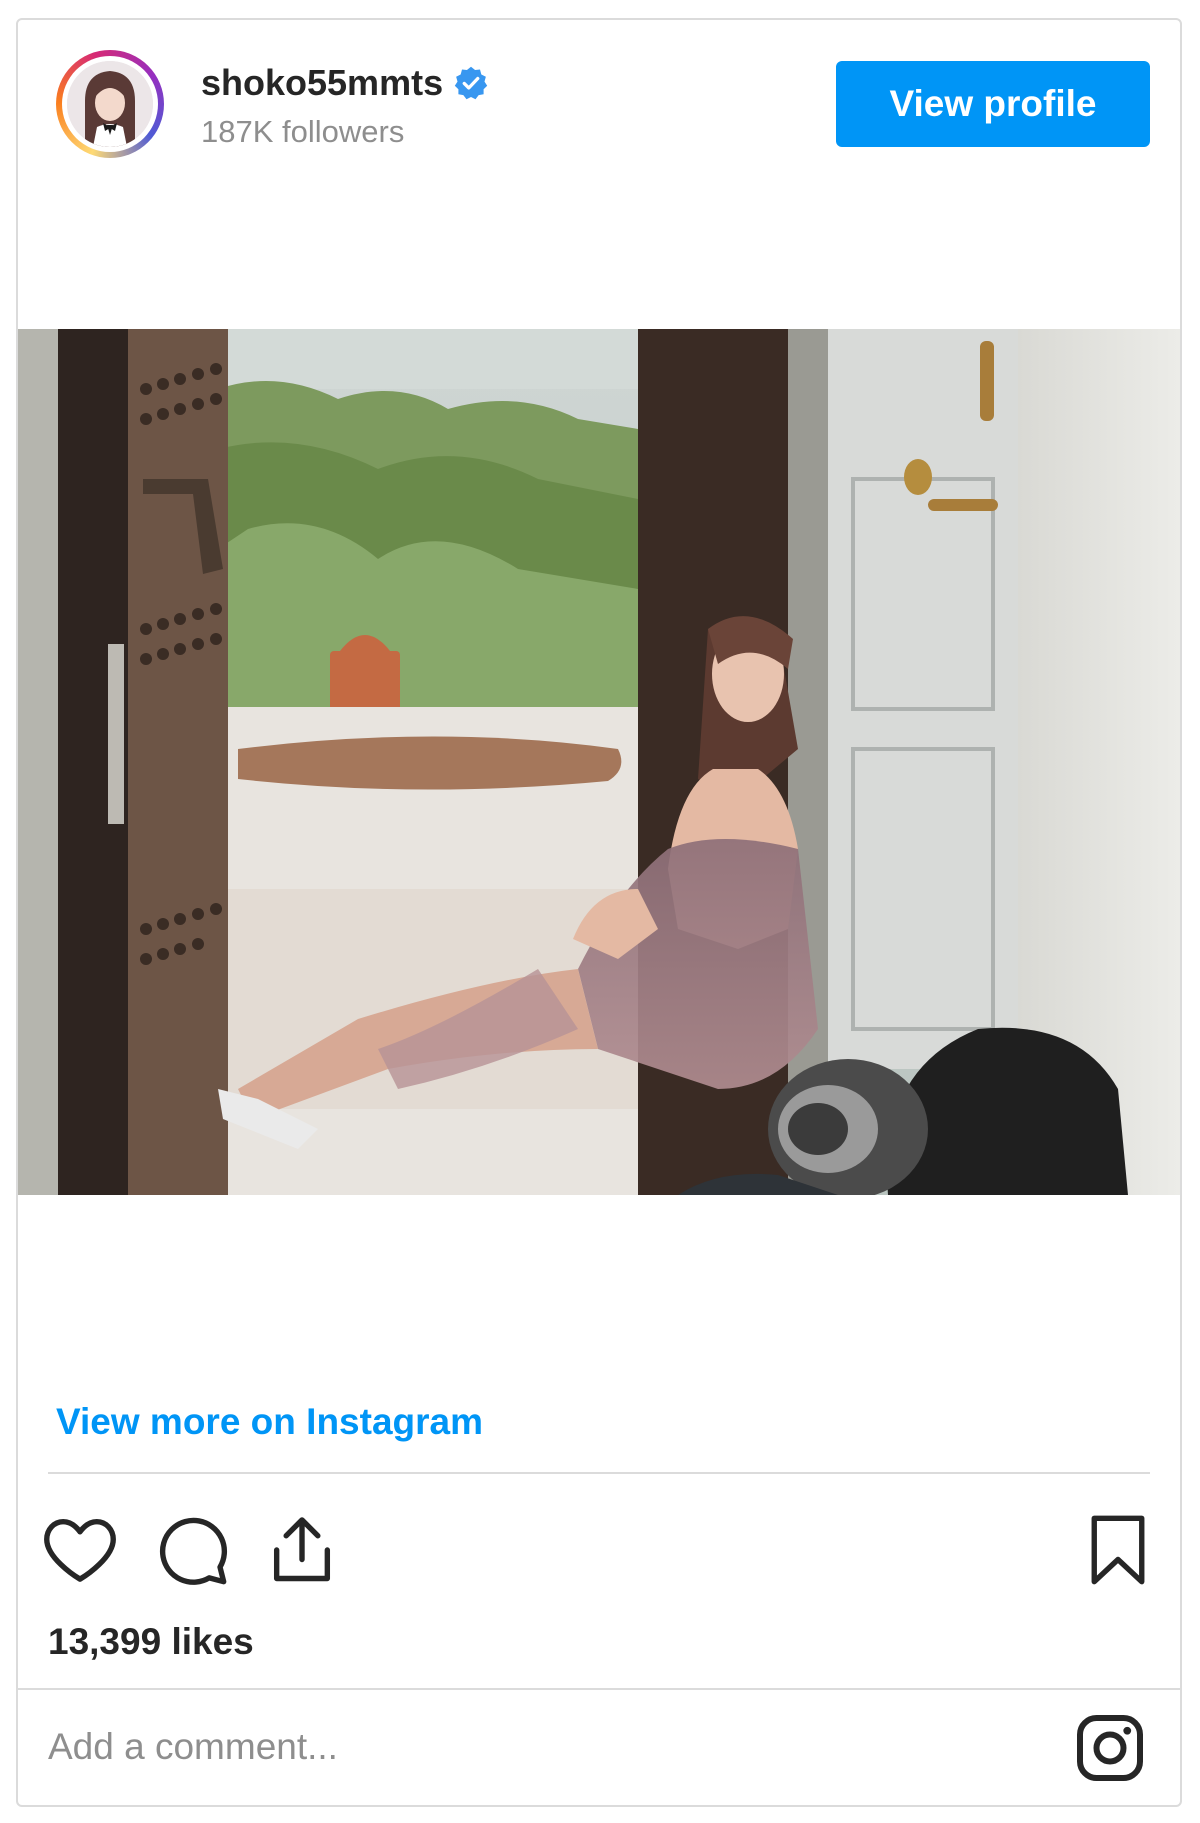 The height and width of the screenshot is (1823, 1200). What do you see at coordinates (151, 1641) in the screenshot?
I see `likes-count: 13,399 likes` at bounding box center [151, 1641].